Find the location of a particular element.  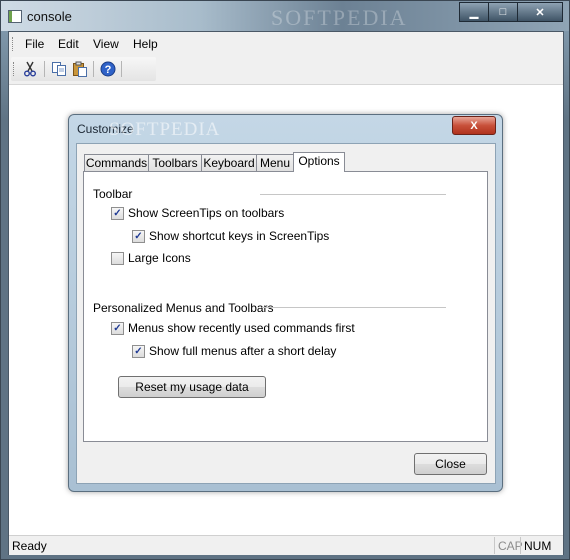

close-icon: X is located at coordinates (474, 125).